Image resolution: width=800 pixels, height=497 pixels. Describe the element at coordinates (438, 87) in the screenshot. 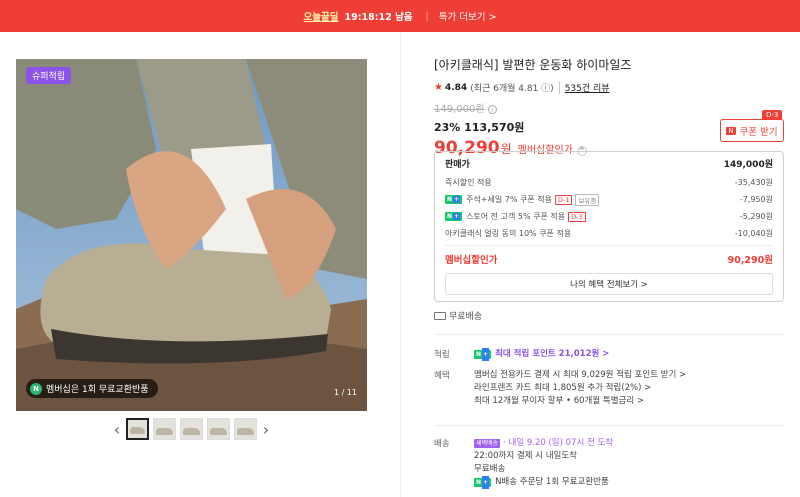

I see `star-icon: ★` at that location.